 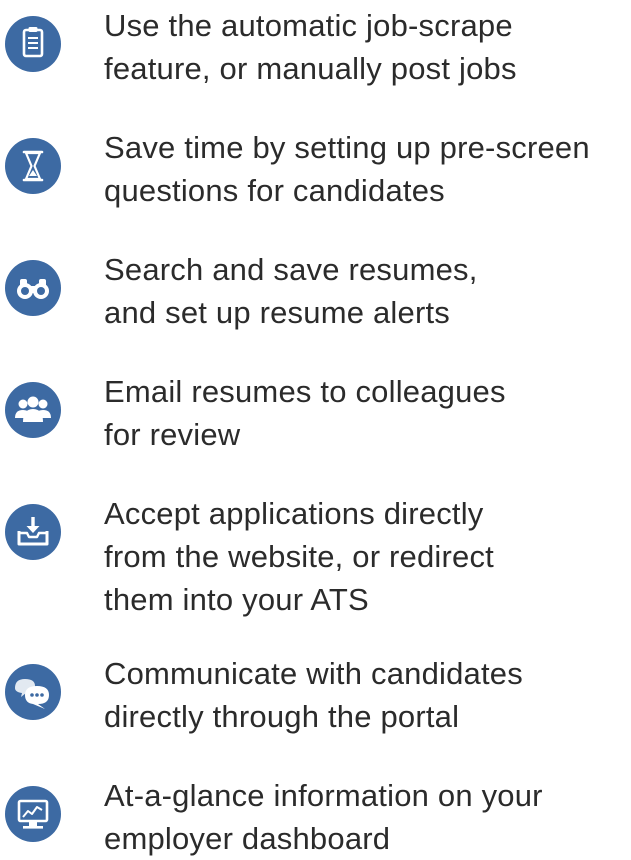 What do you see at coordinates (33, 288) in the screenshot?
I see `binoculars-icon` at bounding box center [33, 288].